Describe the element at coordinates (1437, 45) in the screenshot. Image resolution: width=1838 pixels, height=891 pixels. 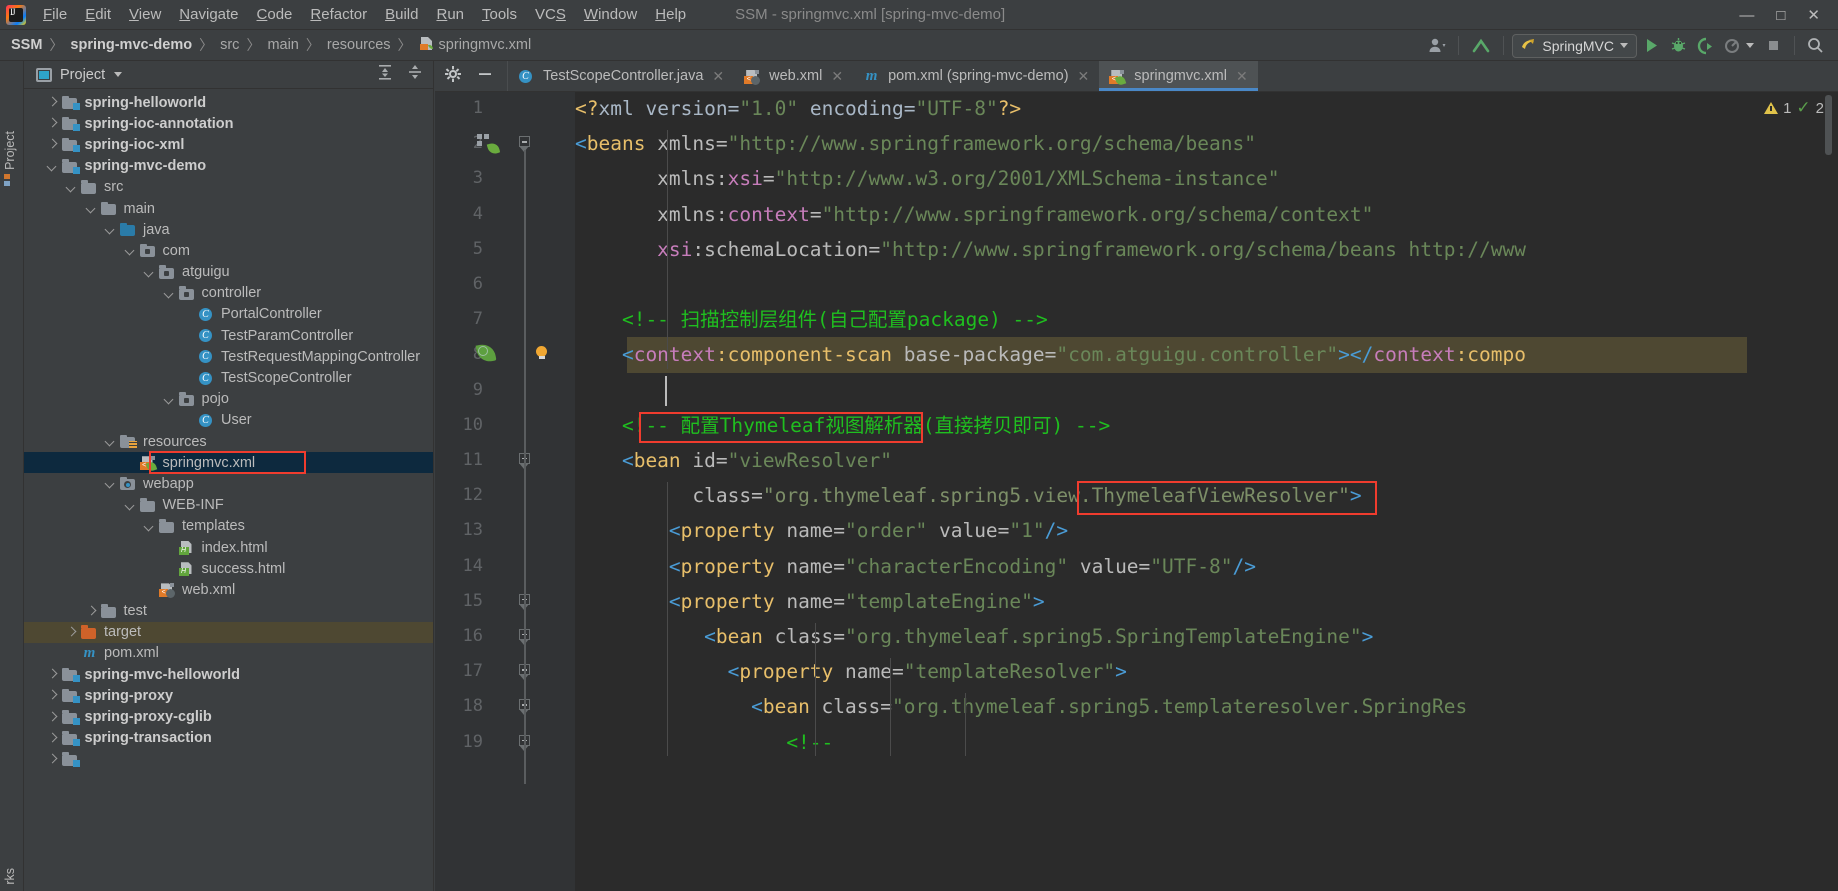
I see `account-icon` at that location.